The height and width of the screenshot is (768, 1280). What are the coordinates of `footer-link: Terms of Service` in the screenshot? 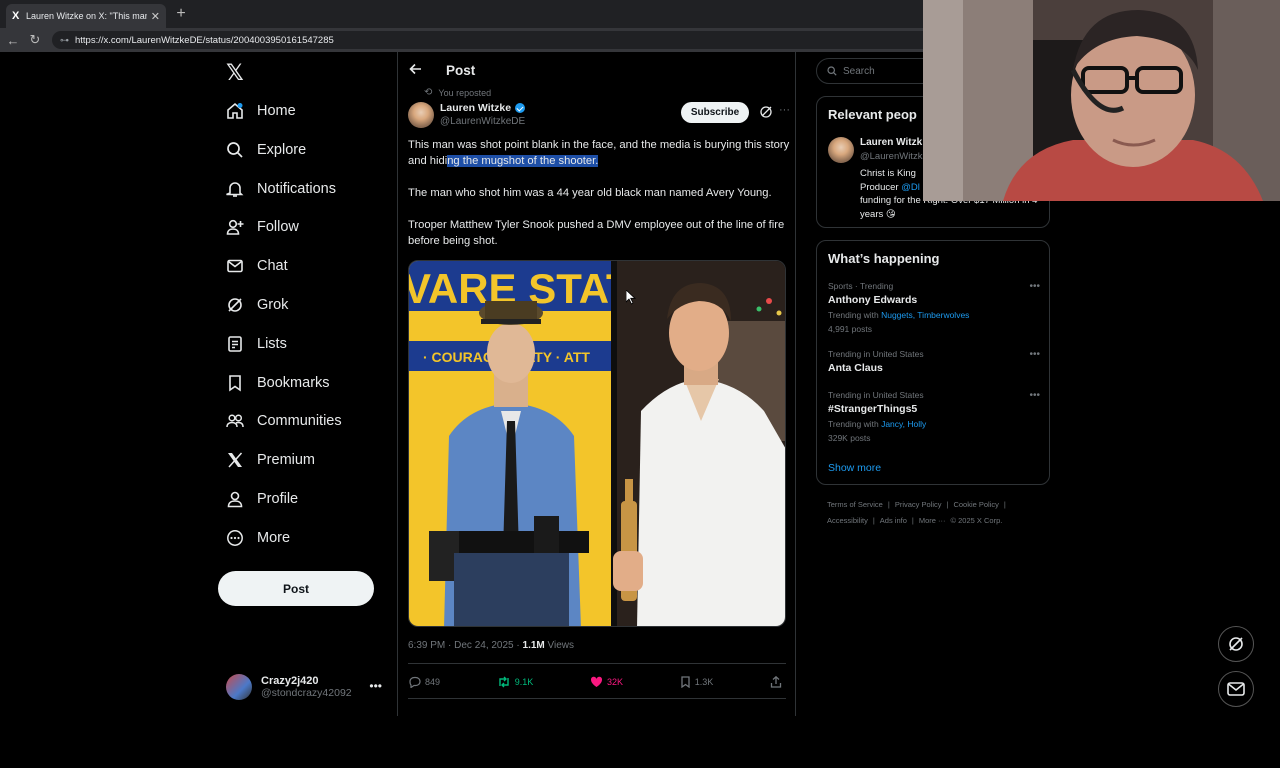 It's located at (855, 504).